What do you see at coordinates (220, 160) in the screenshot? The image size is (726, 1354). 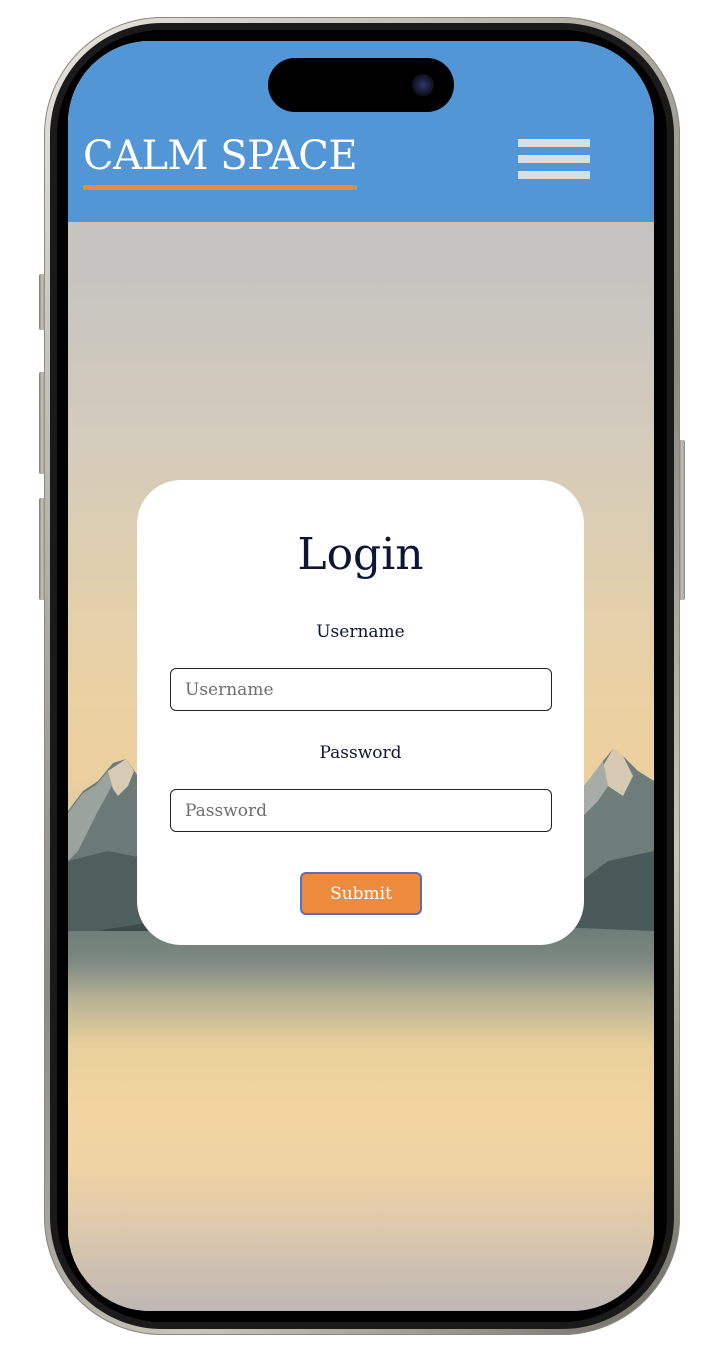 I see `brand-logo: CALM SPACE` at bounding box center [220, 160].